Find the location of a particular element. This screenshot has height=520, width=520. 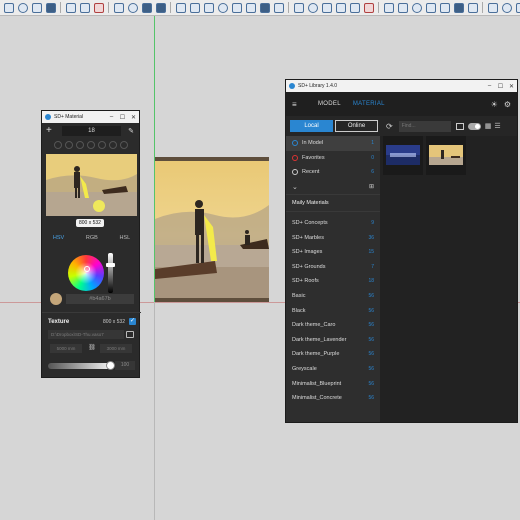

width-input: 5000 mm is located at coordinates (66, 348).